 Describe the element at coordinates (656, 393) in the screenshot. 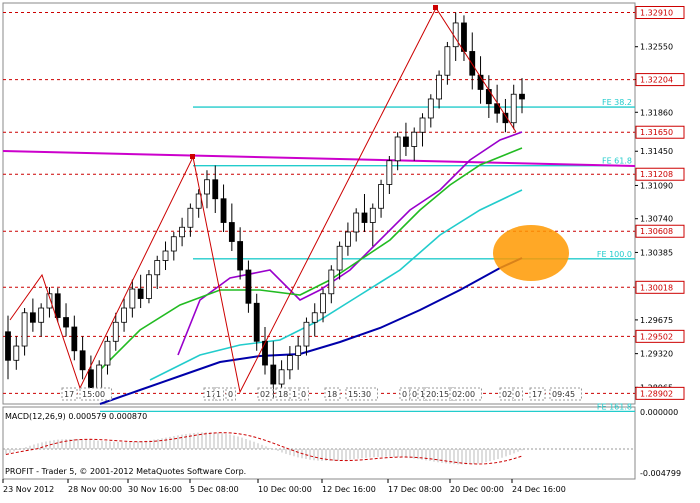

I see `price-tag: 1.28902` at that location.